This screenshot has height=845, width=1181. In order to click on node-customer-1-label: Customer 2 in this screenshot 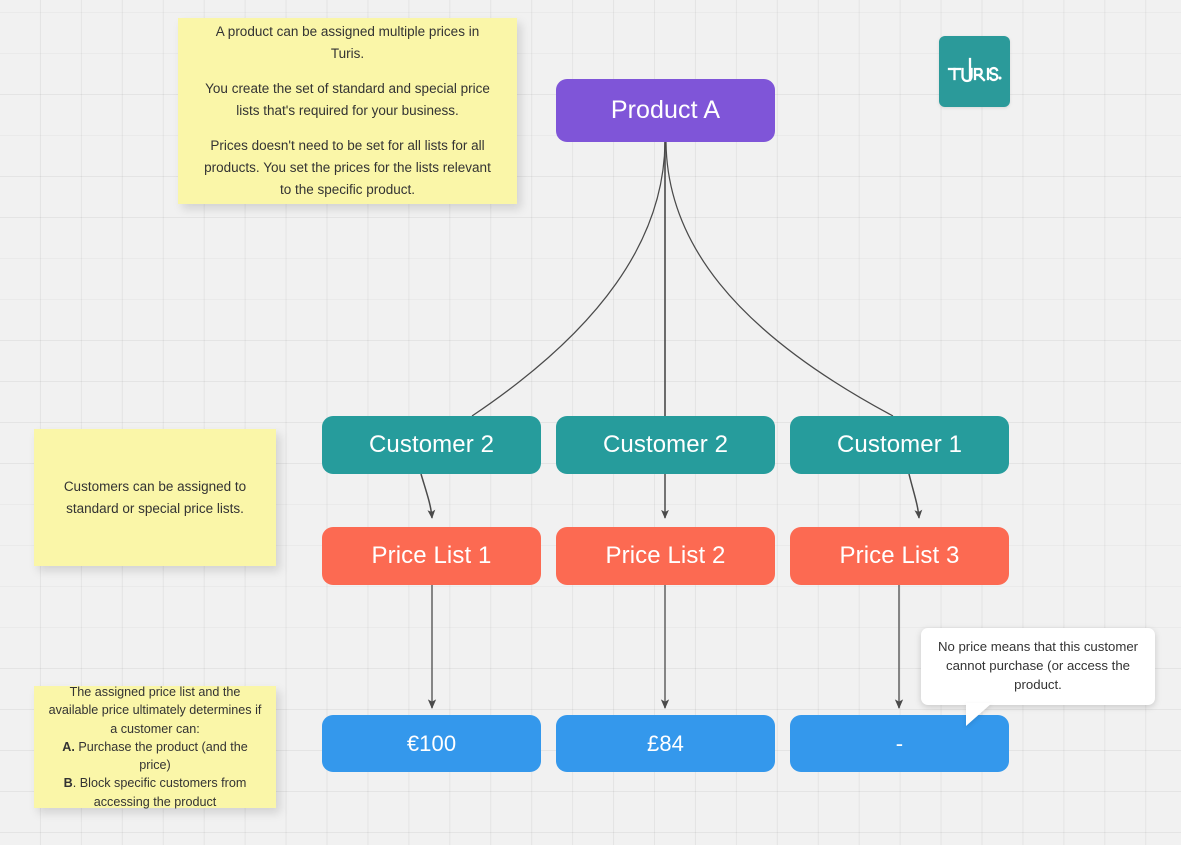, I will do `click(431, 444)`.